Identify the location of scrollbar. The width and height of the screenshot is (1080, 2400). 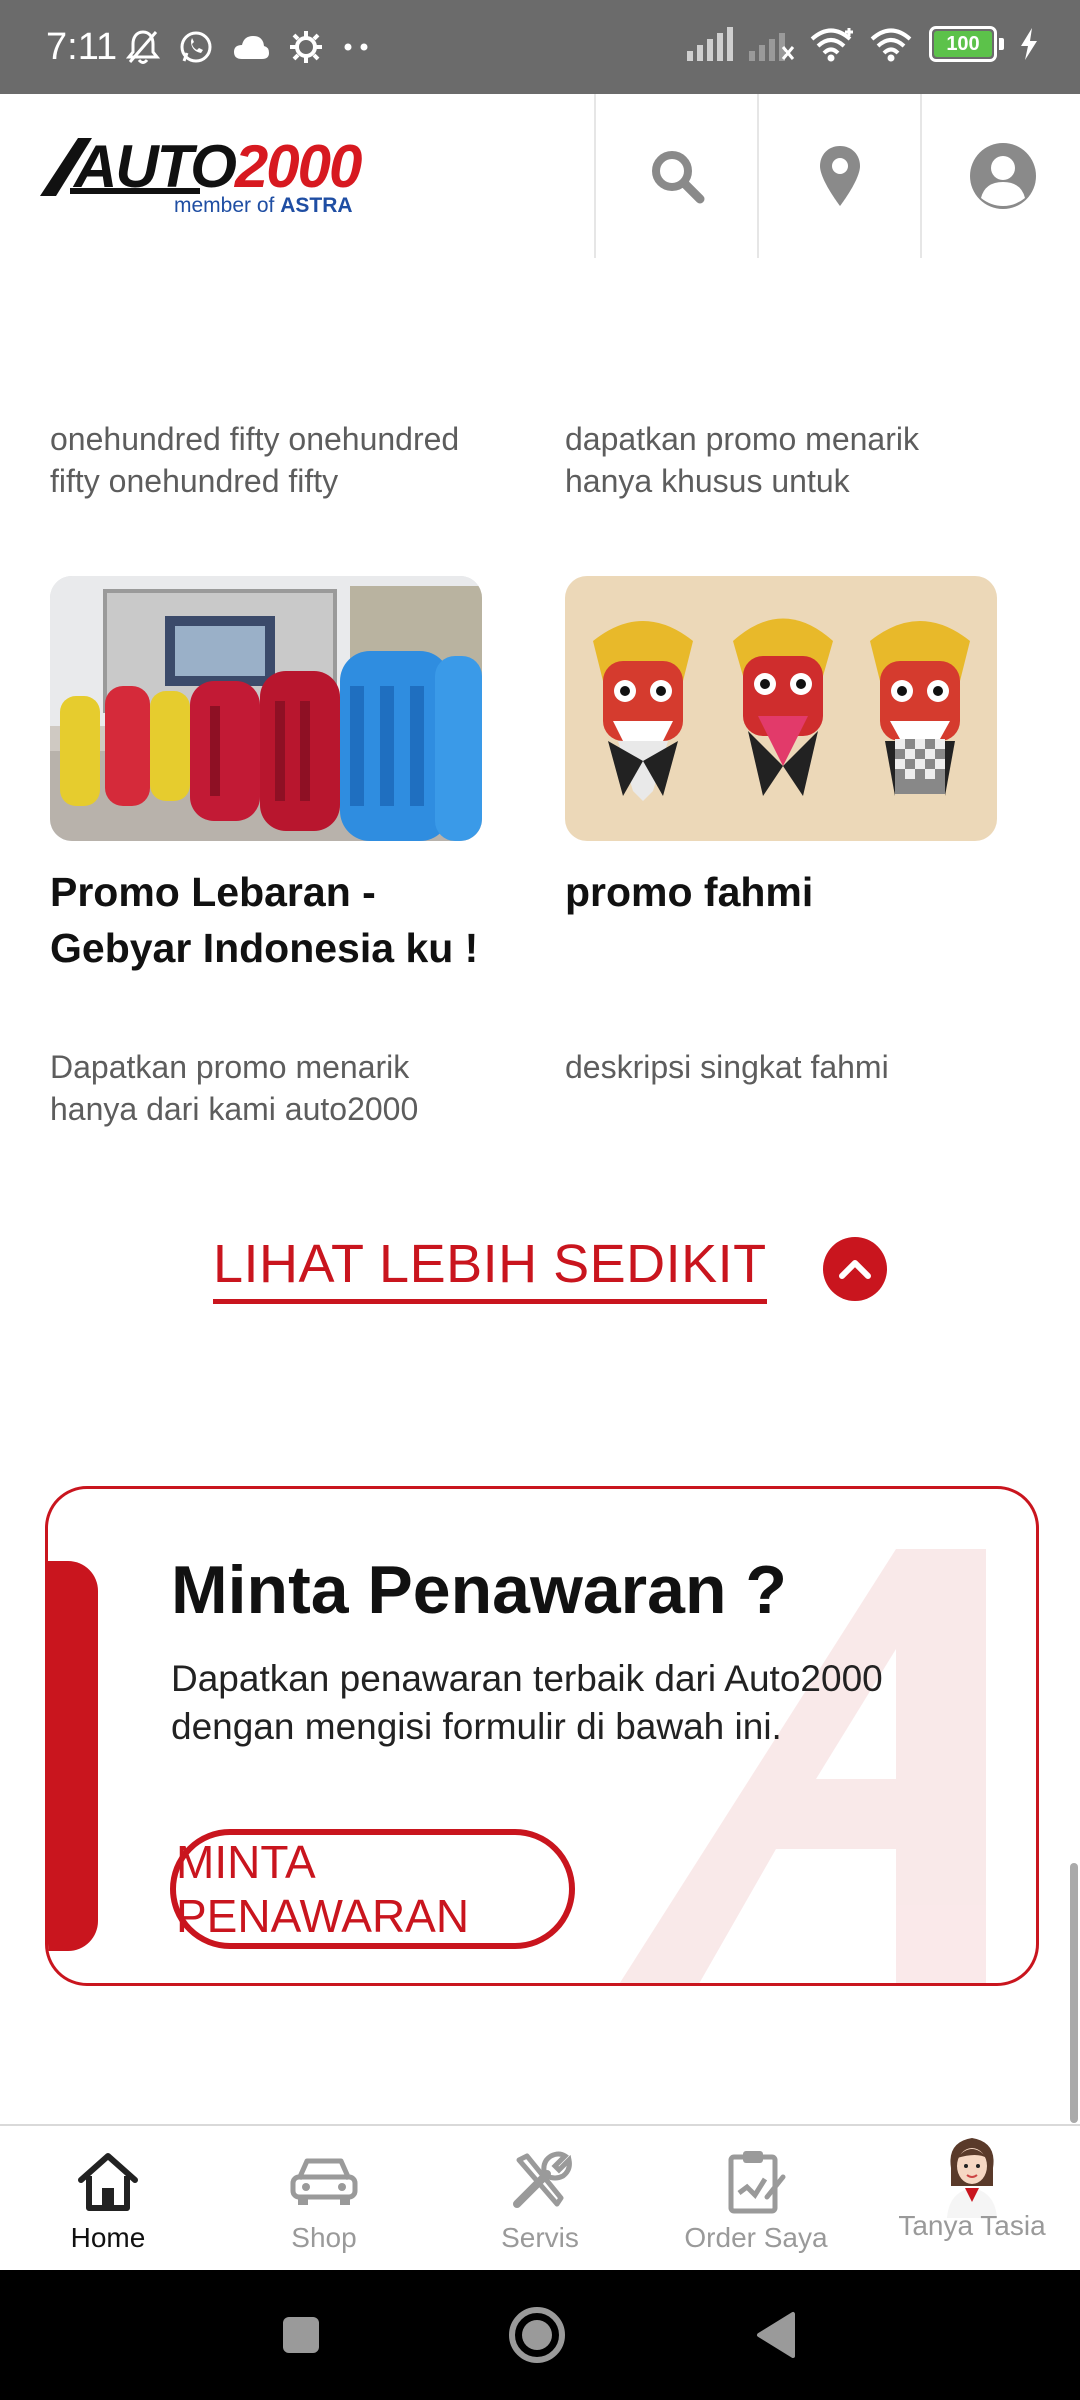
(1074, 1993).